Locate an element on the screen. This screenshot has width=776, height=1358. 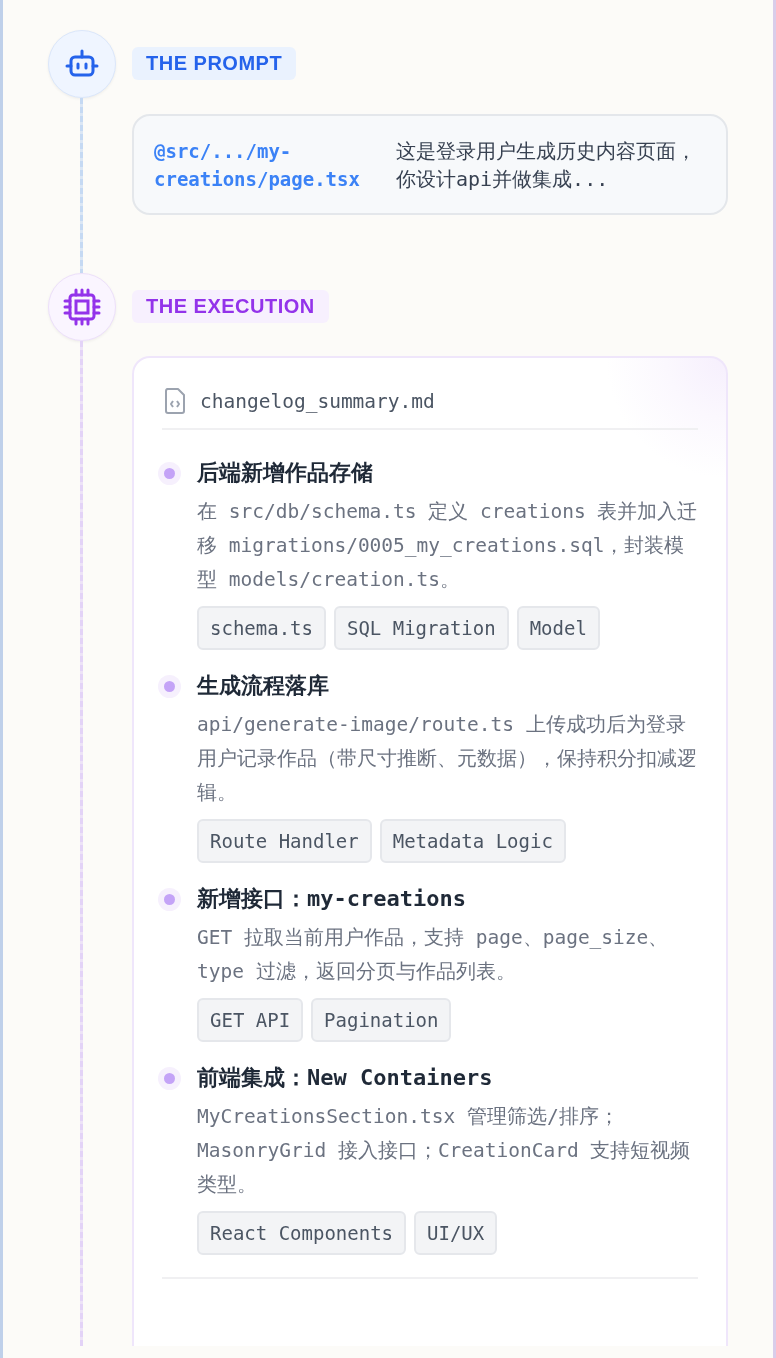
tag: Model is located at coordinates (558, 628).